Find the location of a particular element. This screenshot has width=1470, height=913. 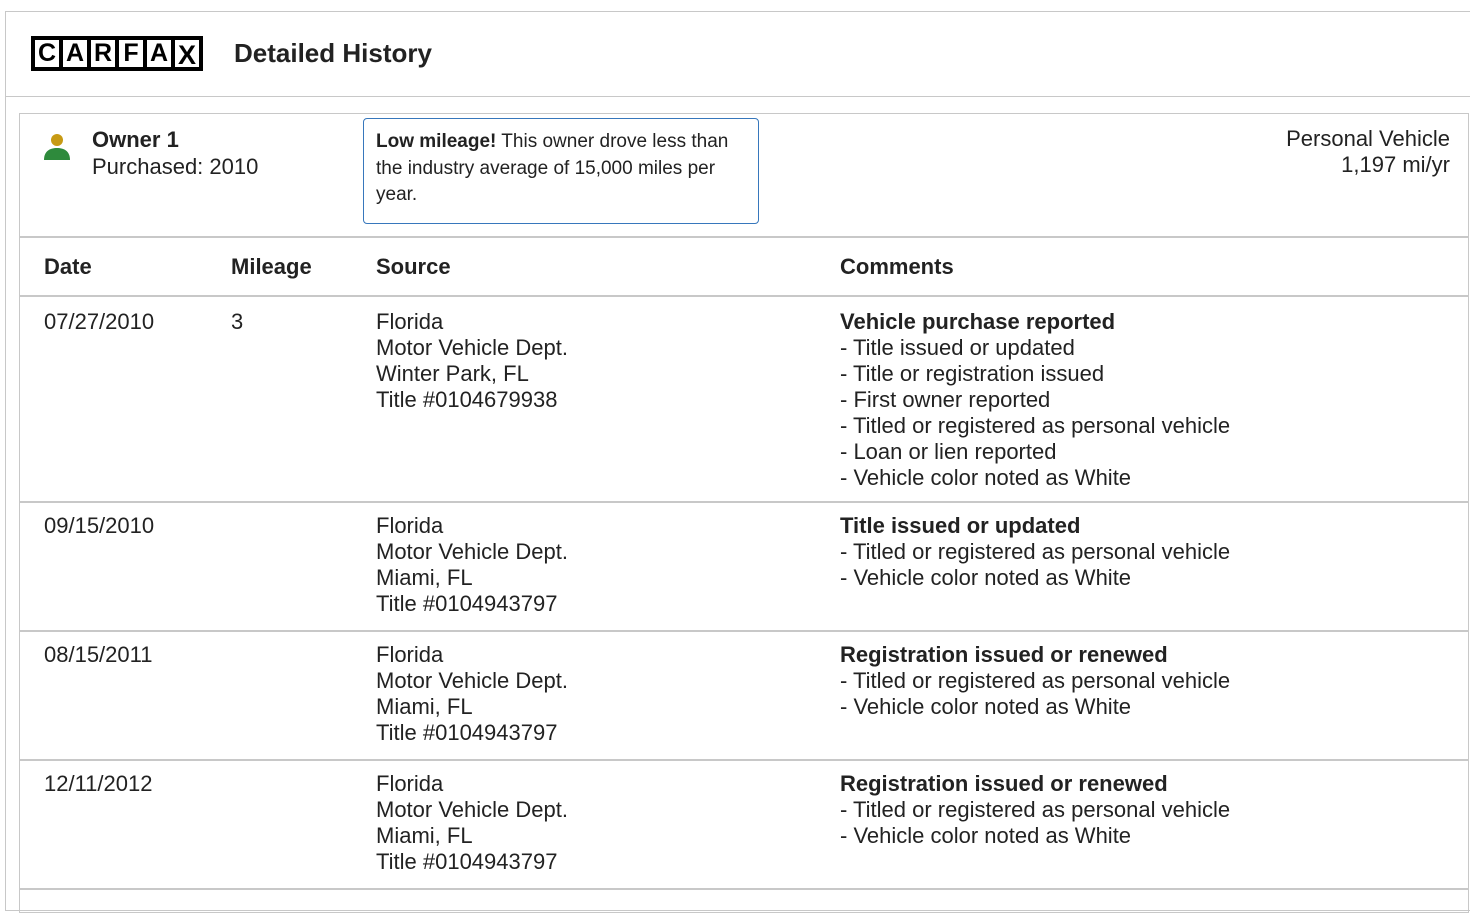

logo-letter: C is located at coordinates (47, 53).